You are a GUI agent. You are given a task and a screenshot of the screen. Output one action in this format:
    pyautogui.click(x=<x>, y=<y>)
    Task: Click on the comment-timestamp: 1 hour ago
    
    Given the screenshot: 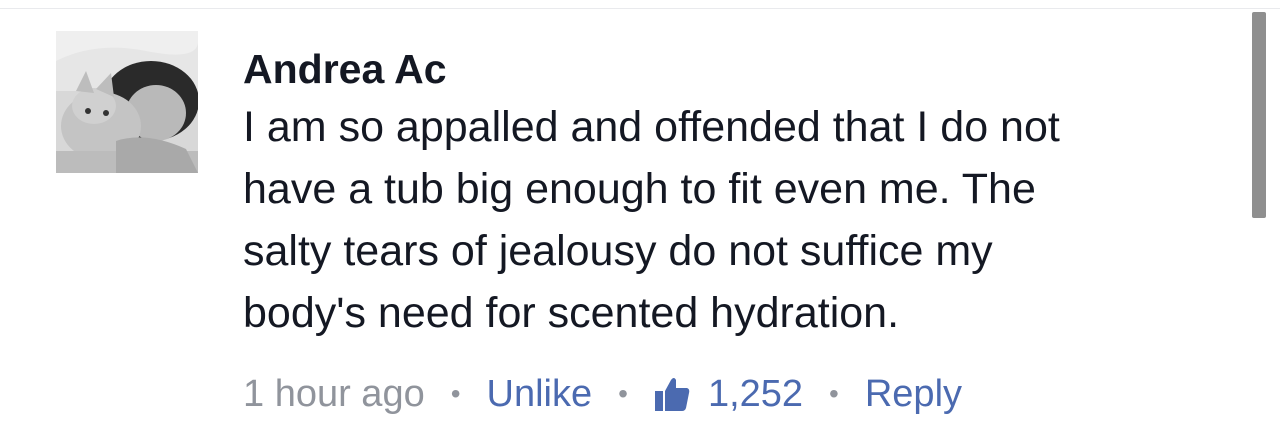 What is the action you would take?
    pyautogui.click(x=334, y=394)
    